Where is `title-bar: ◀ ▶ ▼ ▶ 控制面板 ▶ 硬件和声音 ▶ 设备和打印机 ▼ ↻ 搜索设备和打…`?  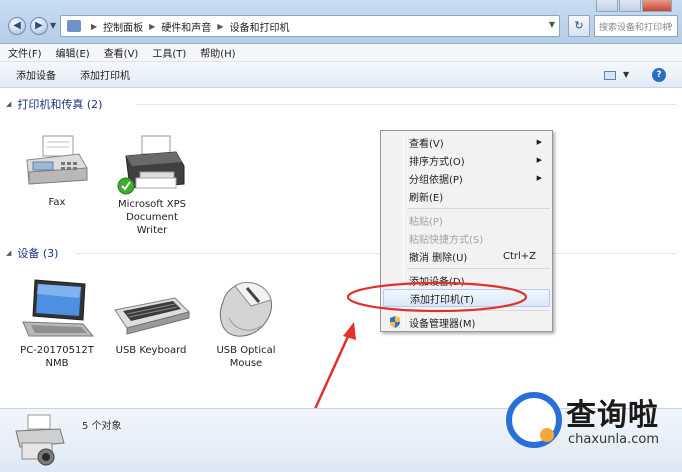
title-bar: ◀ ▶ ▼ ▶ 控制面板 ▶ 硬件和声音 ▶ 设备和打印机 ▼ ↻ 搜索设备和打… is located at coordinates (341, 22).